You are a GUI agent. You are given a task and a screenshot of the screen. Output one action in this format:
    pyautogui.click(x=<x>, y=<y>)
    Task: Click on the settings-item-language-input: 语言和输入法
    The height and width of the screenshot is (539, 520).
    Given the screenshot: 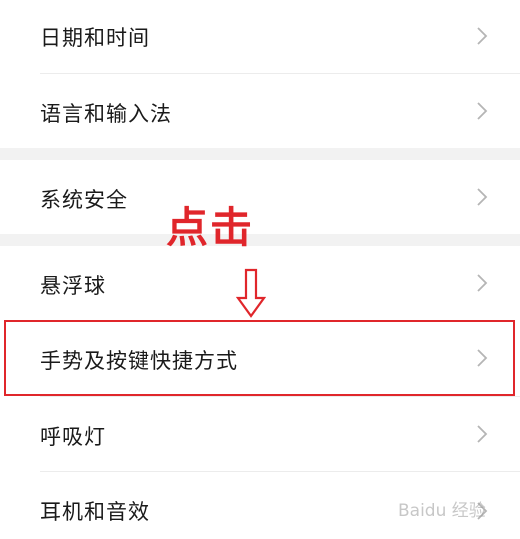 What is the action you would take?
    pyautogui.click(x=260, y=111)
    